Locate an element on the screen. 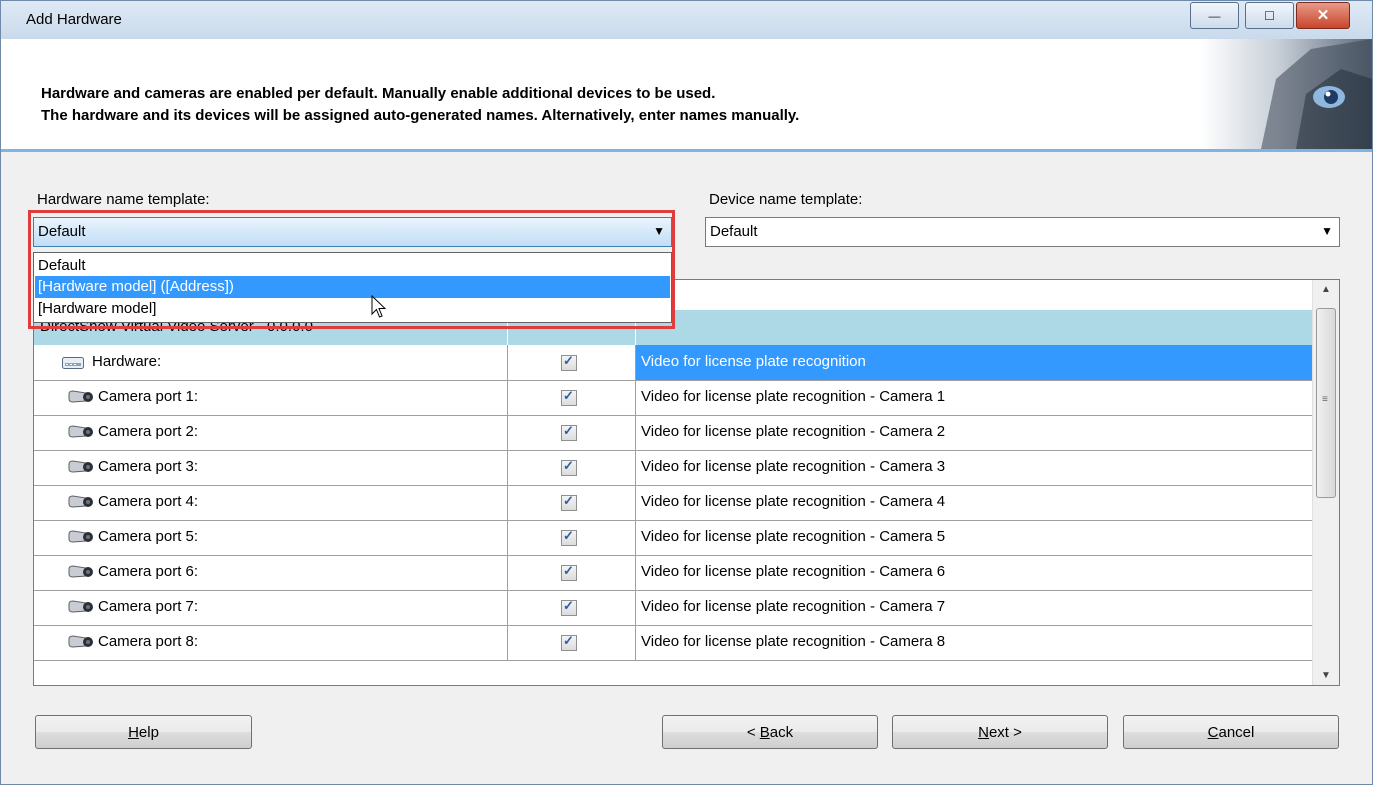 Image resolution: width=1373 pixels, height=785 pixels. help-button-label: Help is located at coordinates (143, 732).